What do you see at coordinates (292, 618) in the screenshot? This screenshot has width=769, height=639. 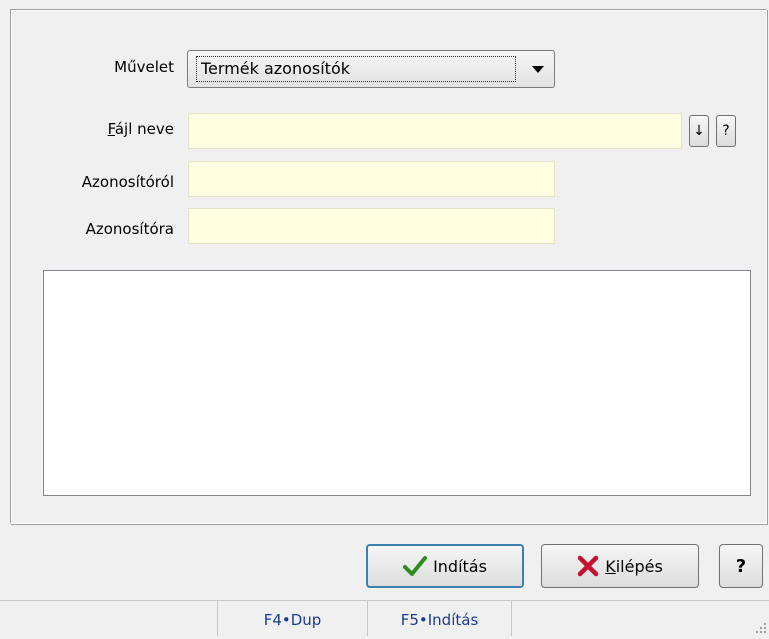 I see `status-f4-dup: F4•Dup` at bounding box center [292, 618].